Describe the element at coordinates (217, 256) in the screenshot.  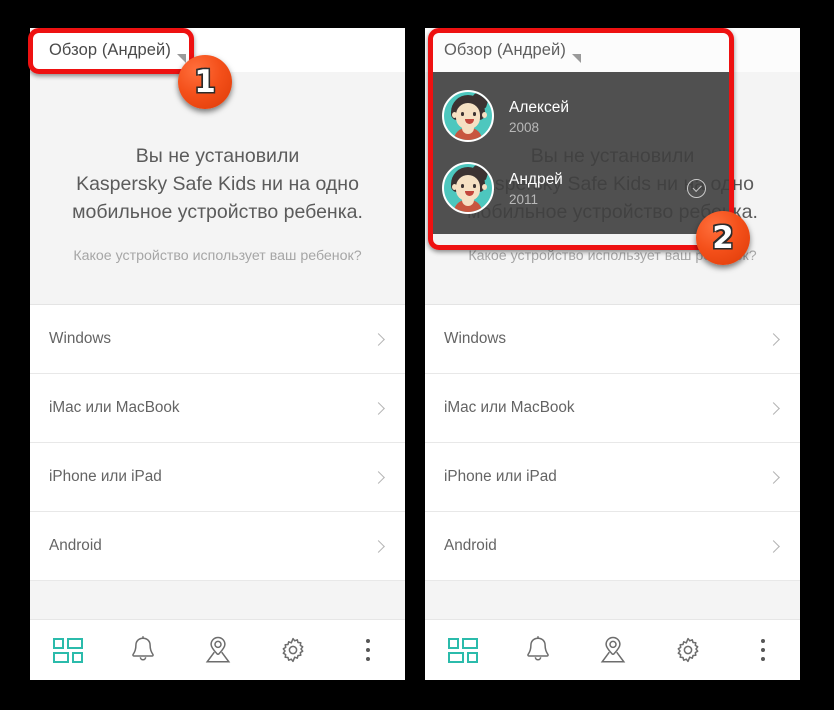
I see `hero-subtitle: Какое устройство использует ваш ребенок?` at that location.